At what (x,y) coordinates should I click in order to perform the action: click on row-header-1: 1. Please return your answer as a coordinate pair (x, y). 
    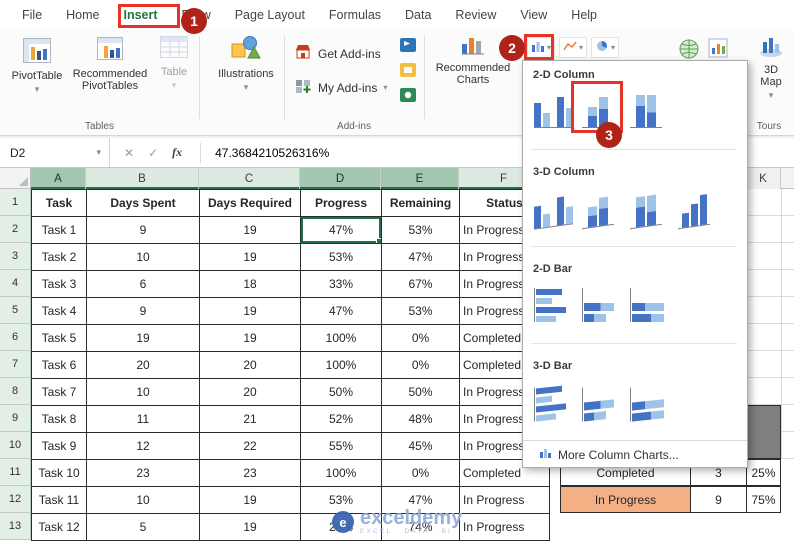
    Looking at the image, I should click on (15, 202).